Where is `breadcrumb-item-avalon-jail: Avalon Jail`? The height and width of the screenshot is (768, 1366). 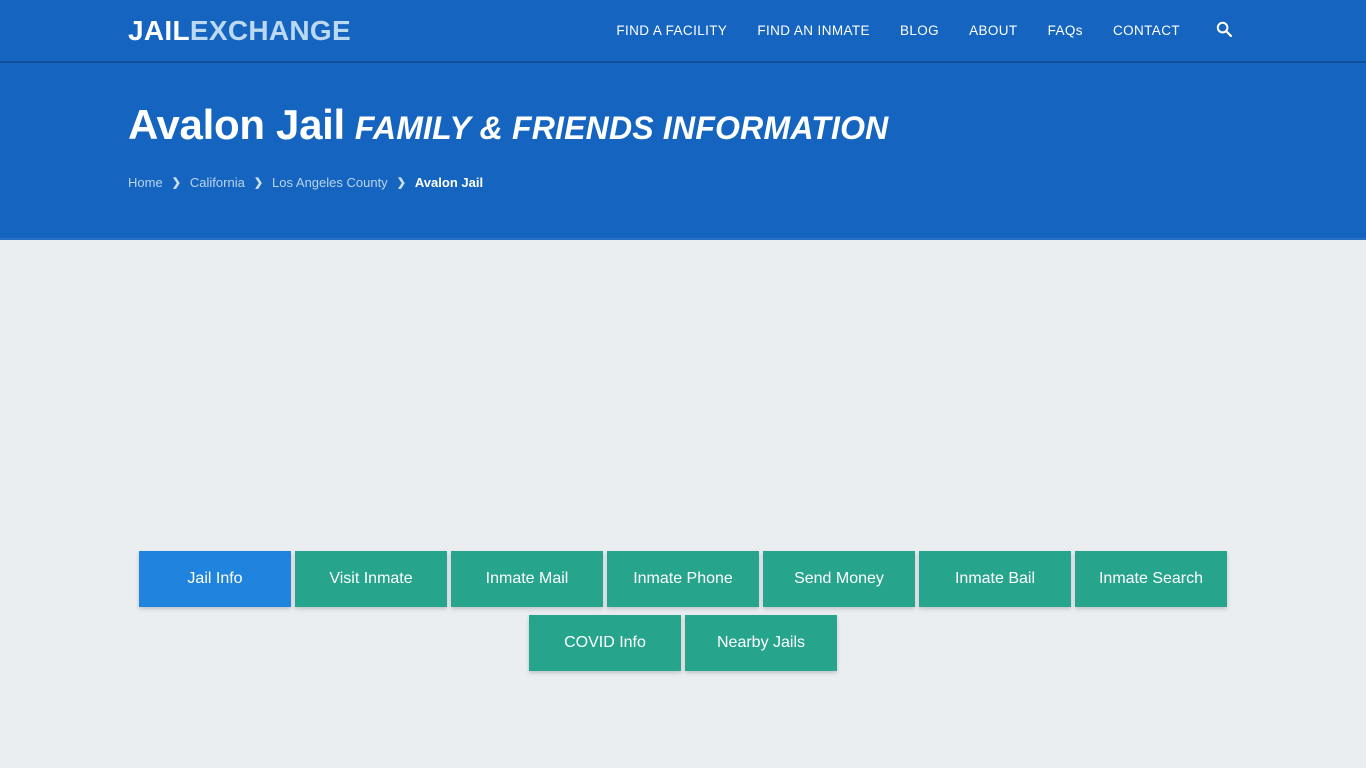 breadcrumb-item-avalon-jail: Avalon Jail is located at coordinates (449, 183).